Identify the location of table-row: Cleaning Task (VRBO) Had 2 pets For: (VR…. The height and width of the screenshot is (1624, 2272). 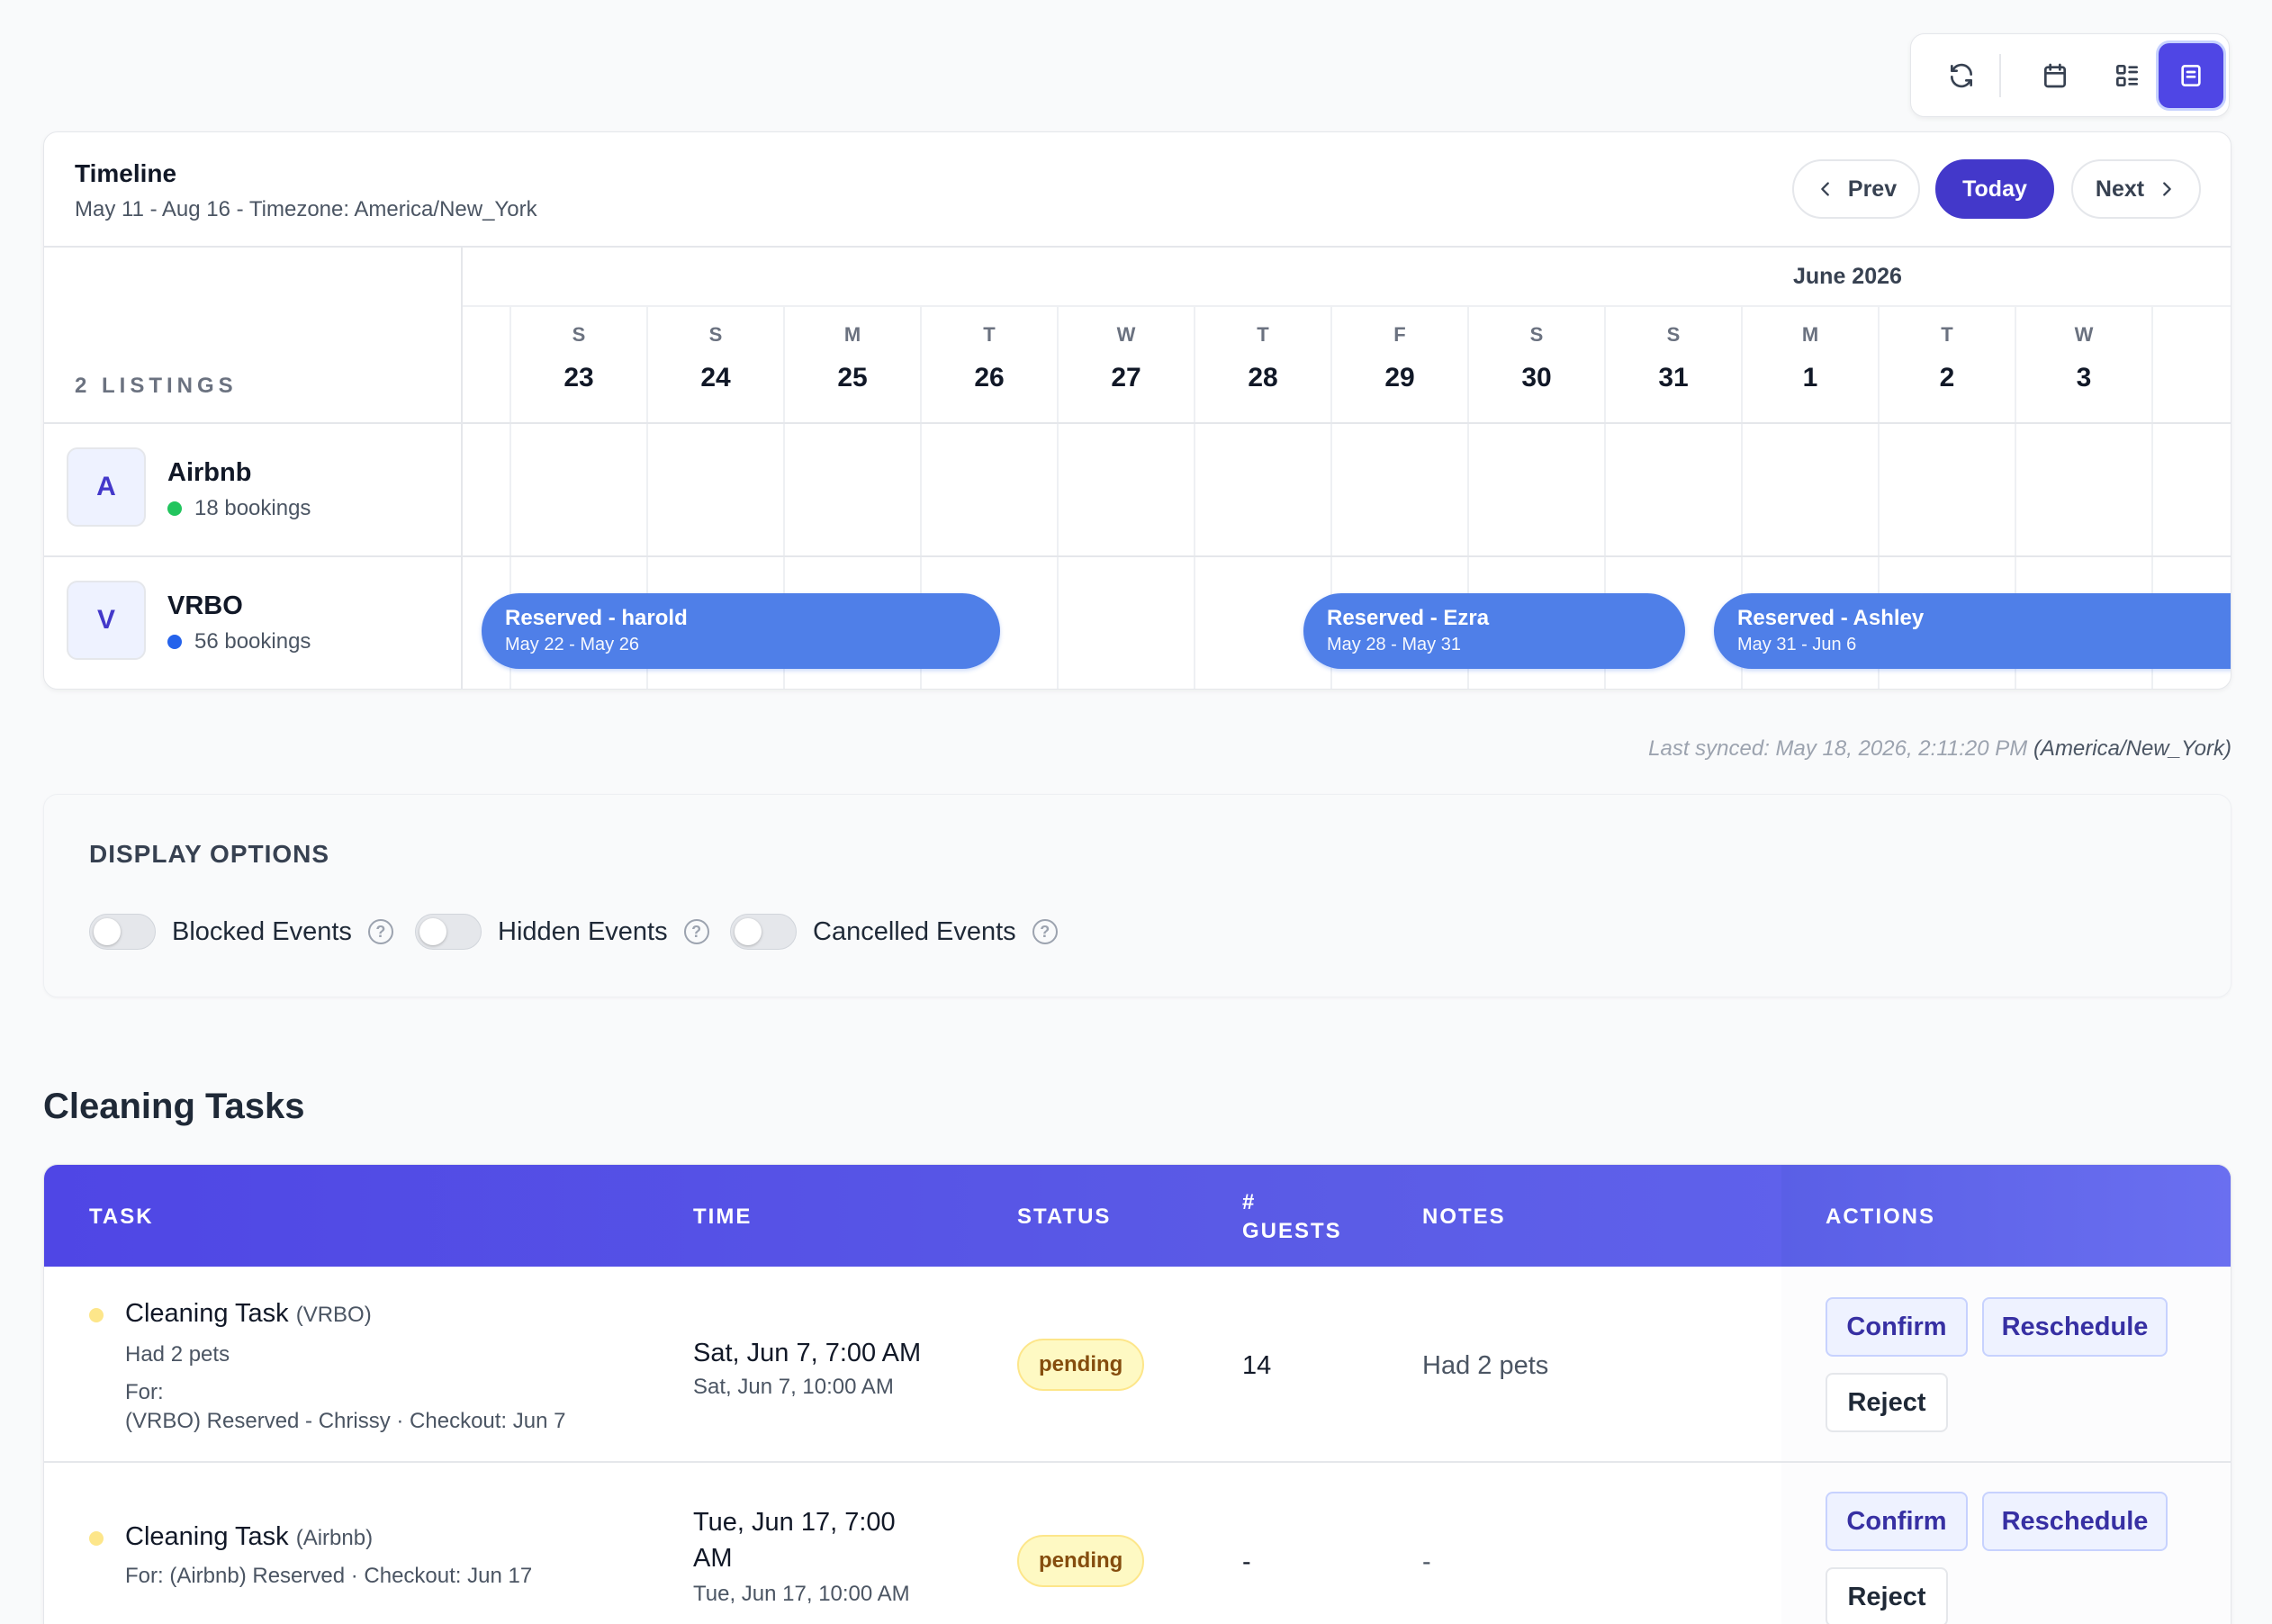
(1137, 1365).